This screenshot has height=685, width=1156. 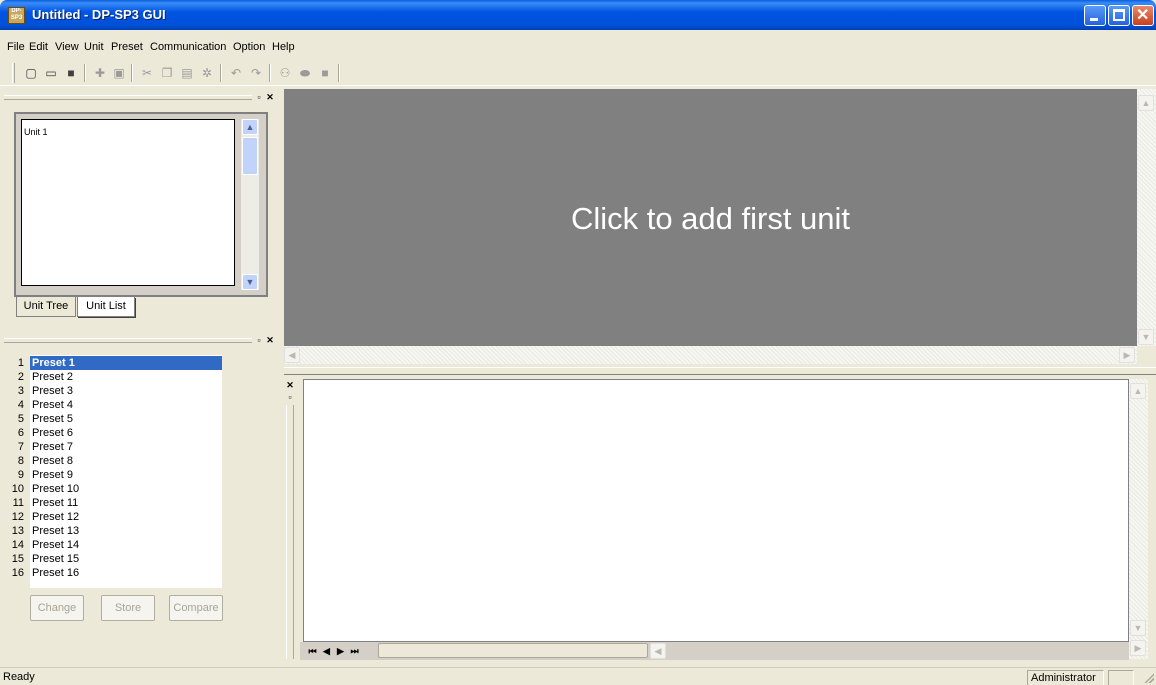 I want to click on stop-icon: ■, so click(x=325, y=73).